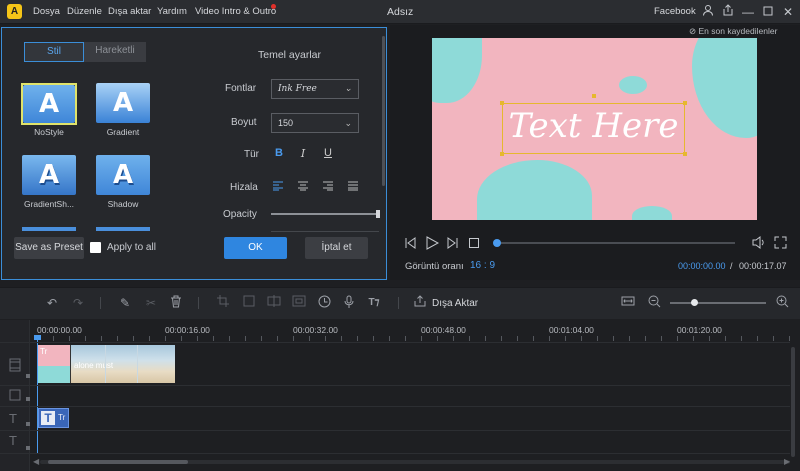  I want to click on pip-track-icon, so click(15, 396).